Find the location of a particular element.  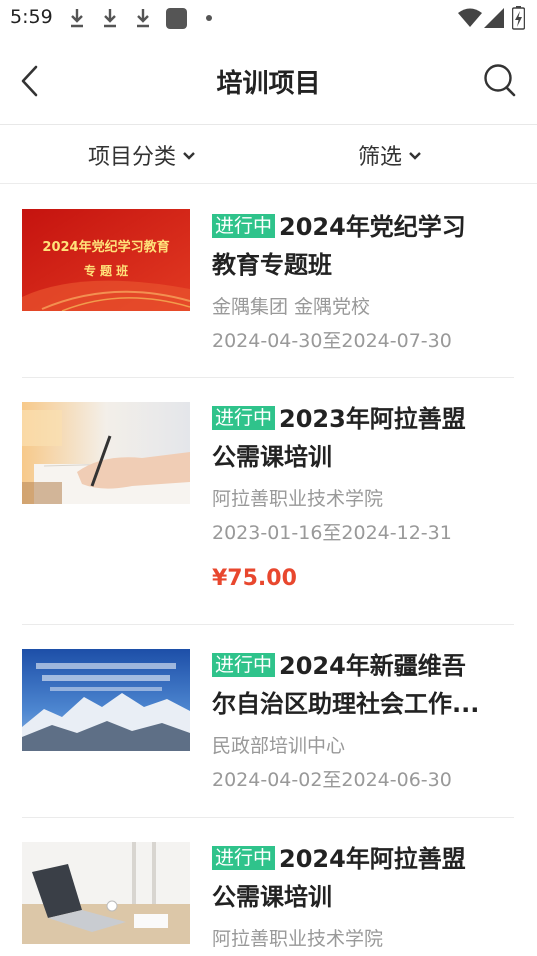

item-title-line2: 教育专题班 is located at coordinates (272, 265).